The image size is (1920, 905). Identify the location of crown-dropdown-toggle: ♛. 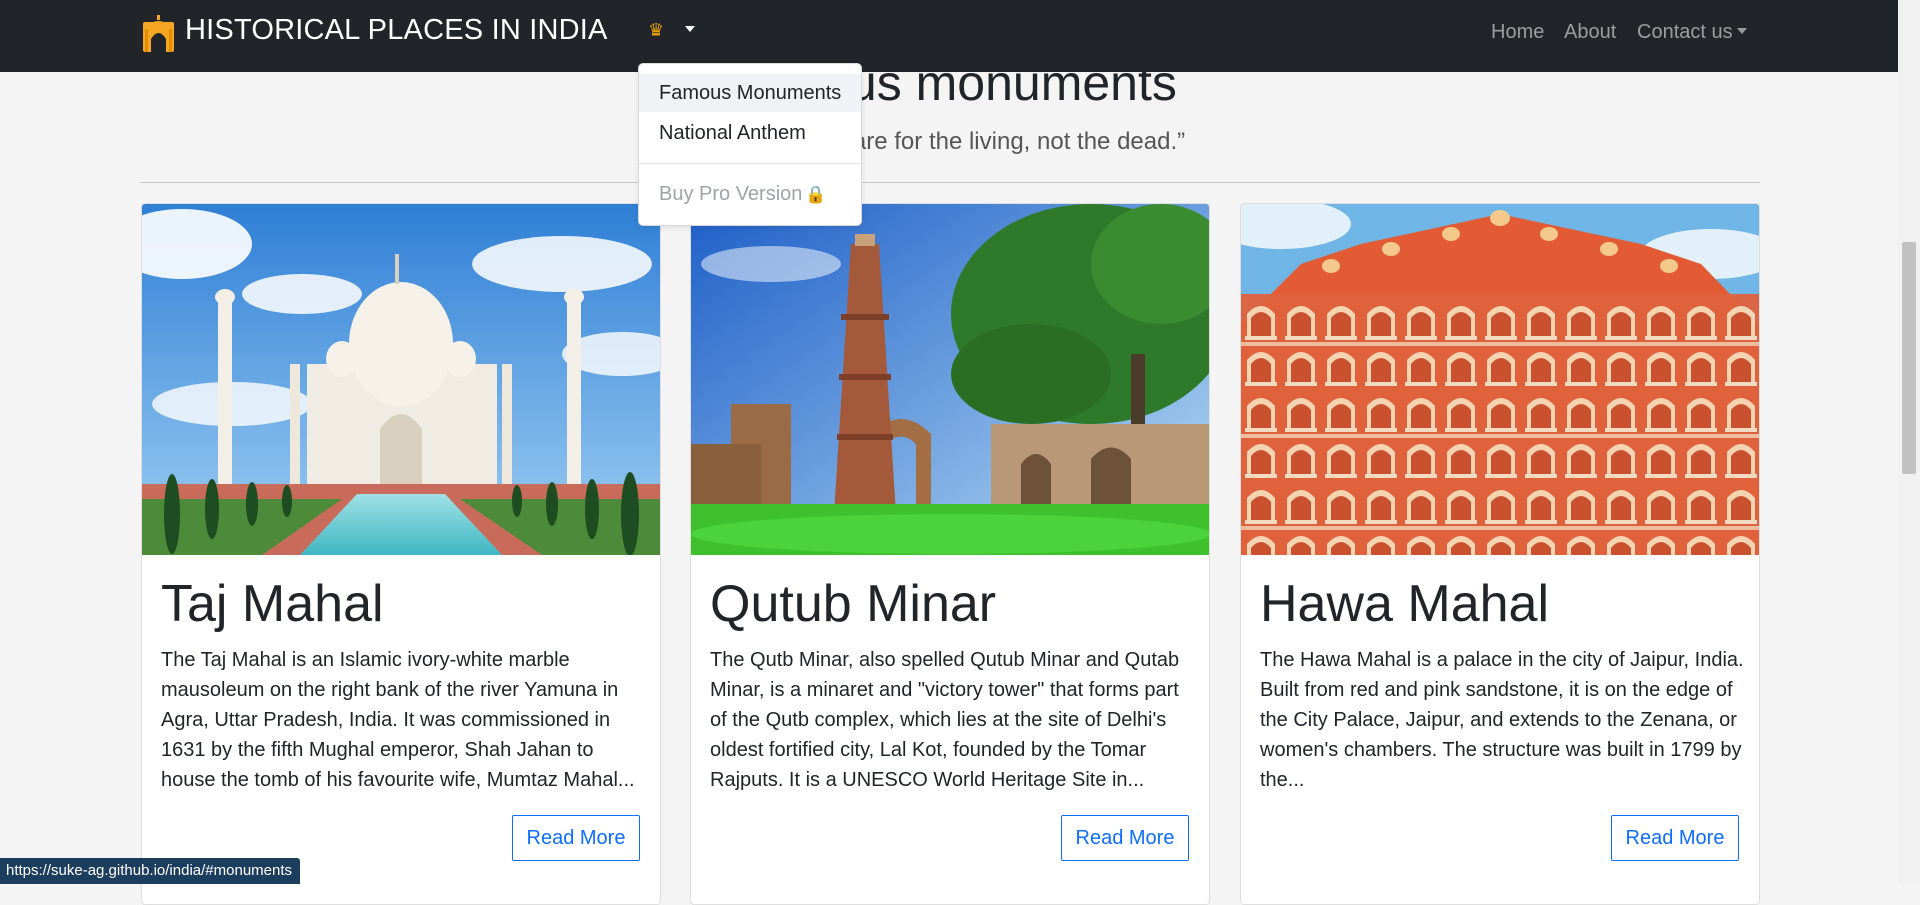
(673, 31).